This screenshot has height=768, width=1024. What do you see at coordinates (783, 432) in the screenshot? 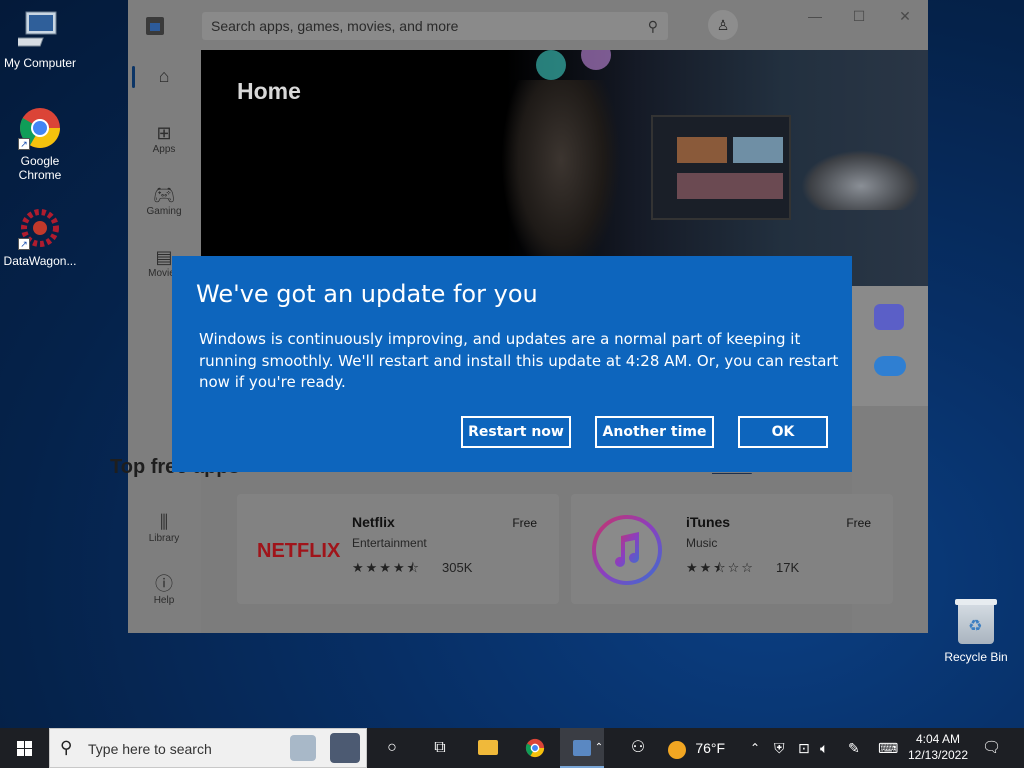
I see `ok-button: OK` at bounding box center [783, 432].